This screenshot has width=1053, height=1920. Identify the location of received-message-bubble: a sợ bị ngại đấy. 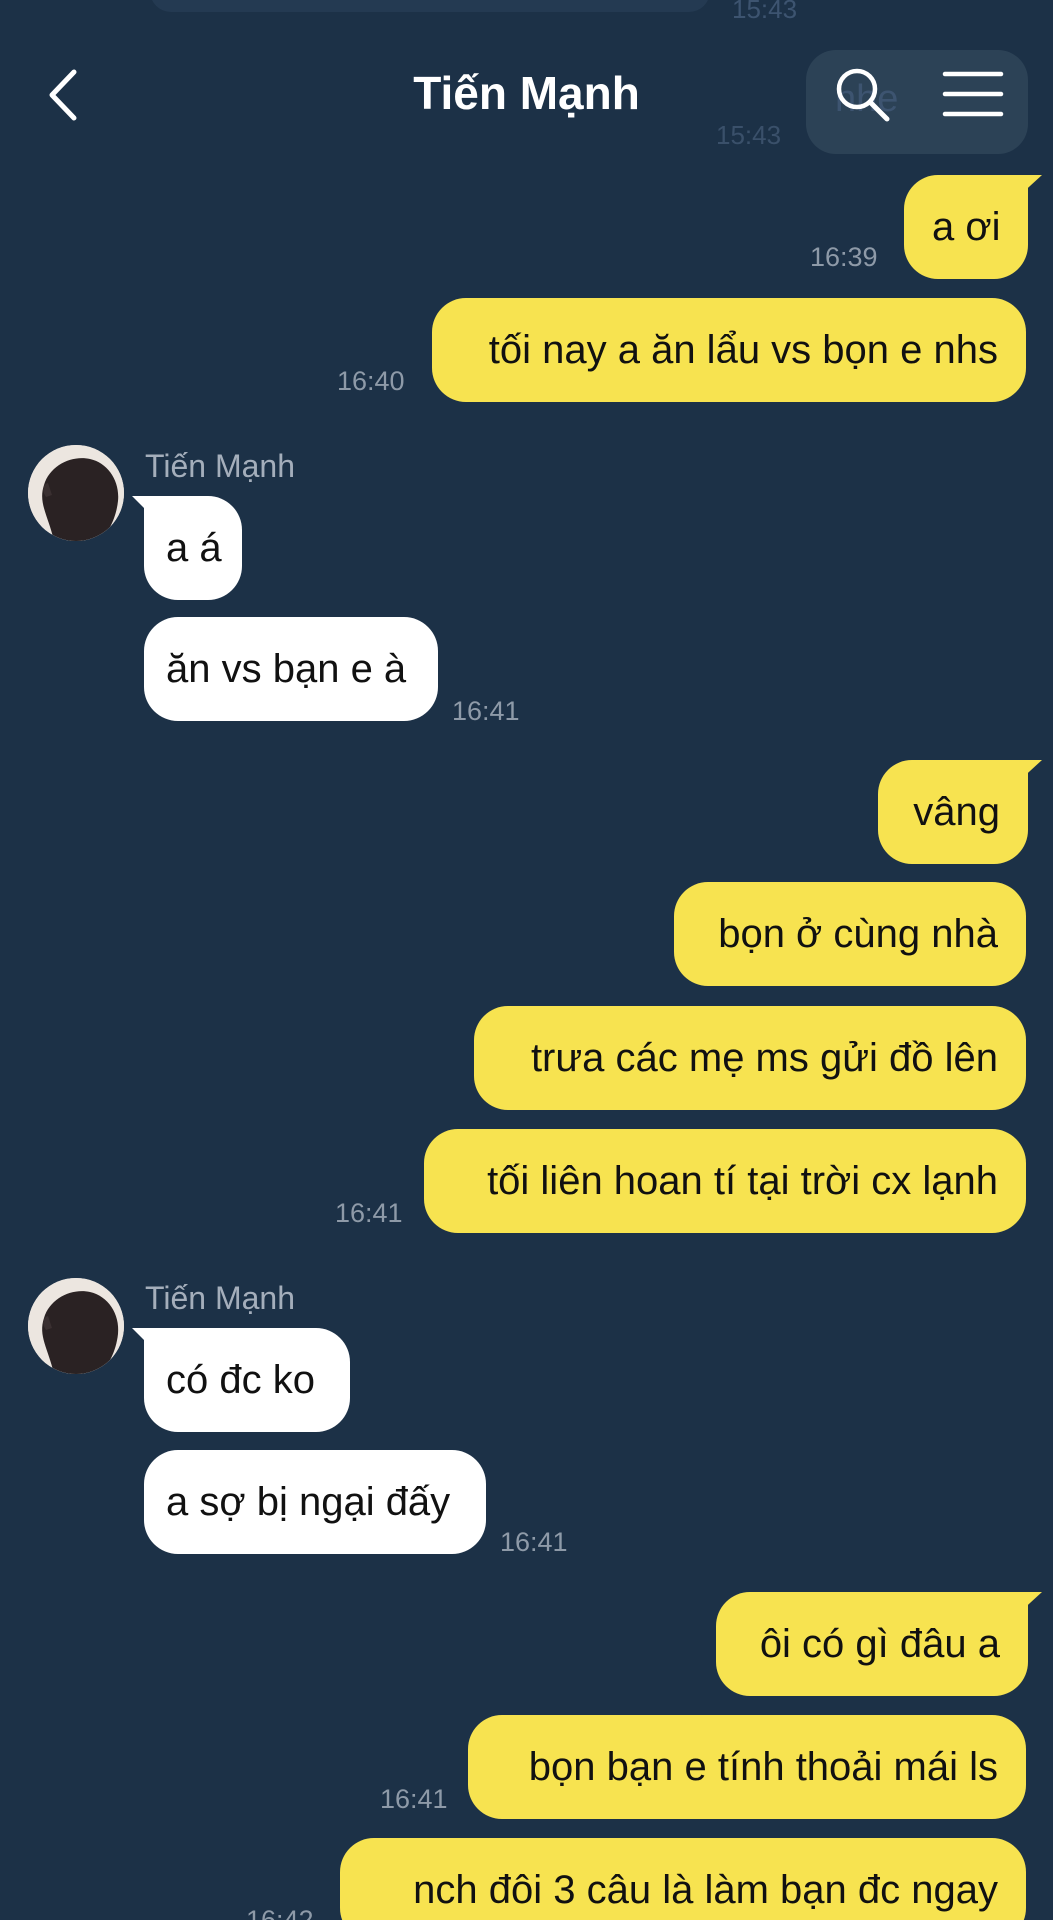
(315, 1502).